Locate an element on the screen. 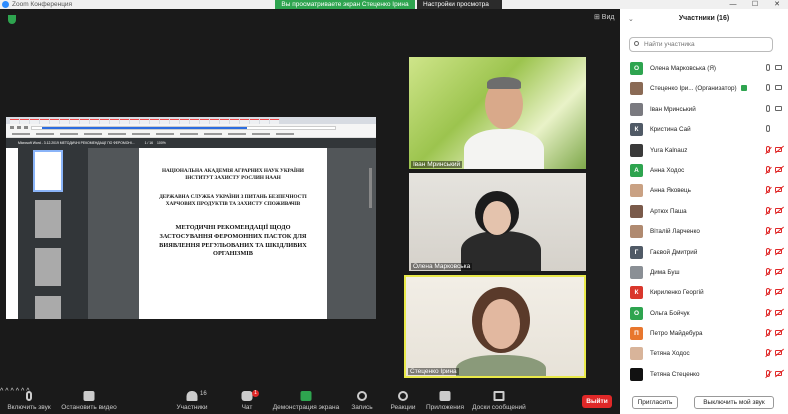 Image resolution: width=788 pixels, height=414 pixels. participant-row: Тетяна Стеценко is located at coordinates (704, 375).